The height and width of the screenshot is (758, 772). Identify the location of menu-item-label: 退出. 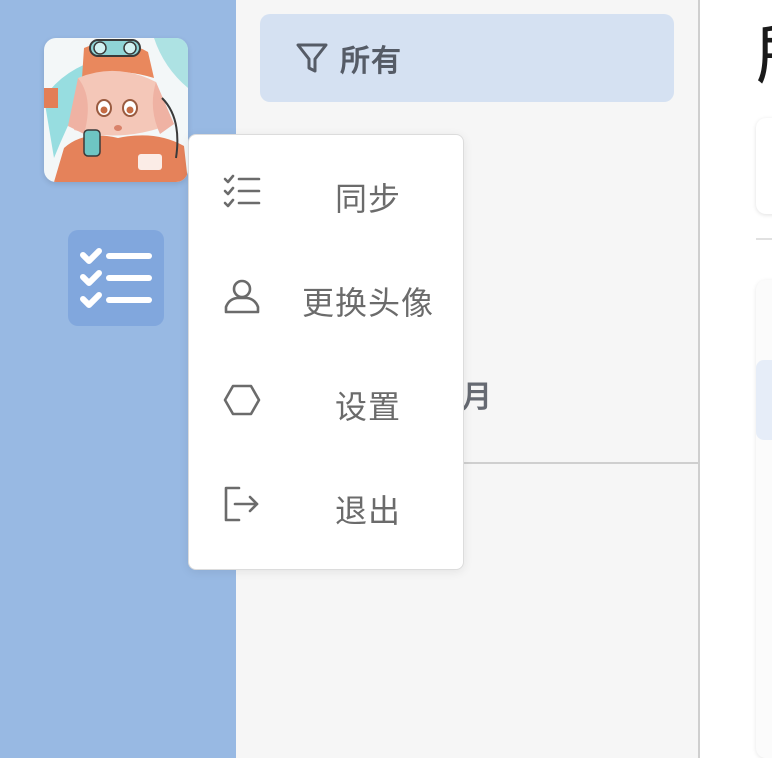
(367, 511).